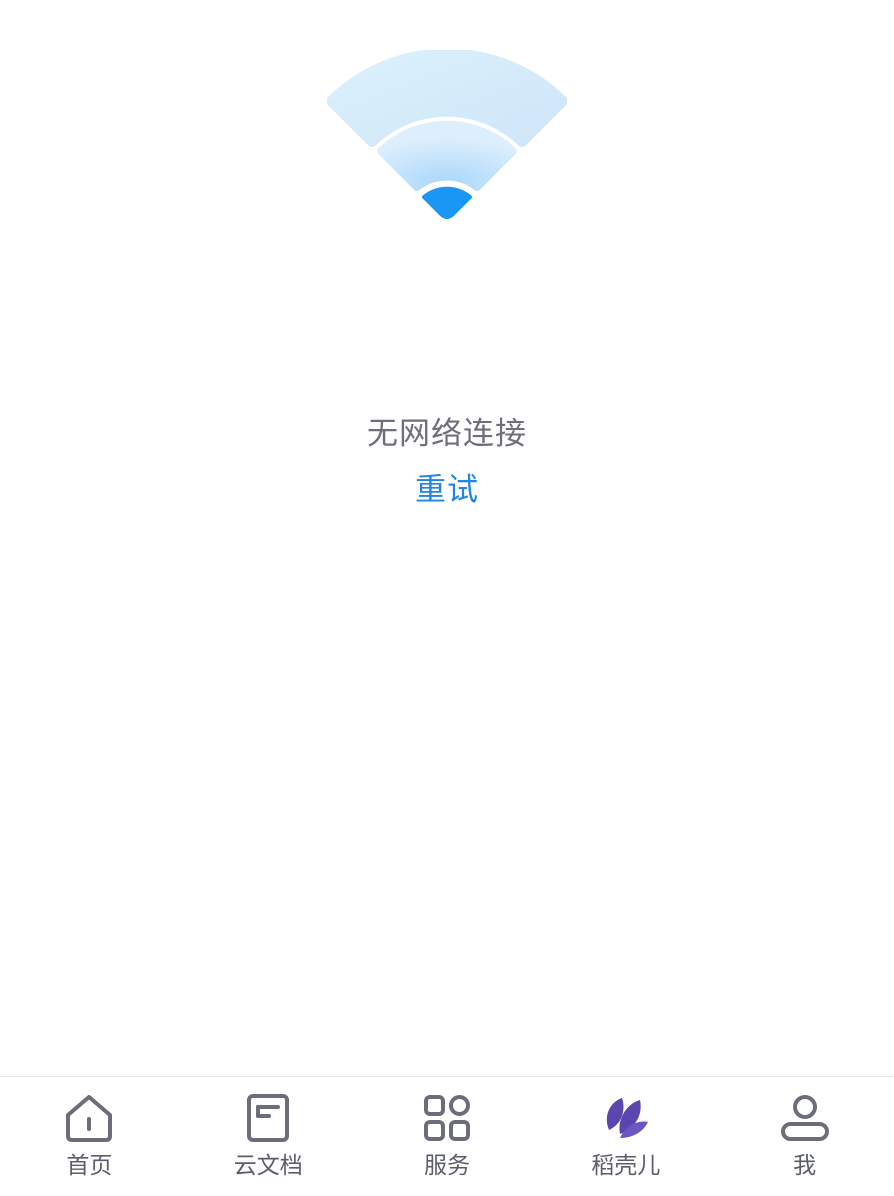 This screenshot has height=1196, width=894. What do you see at coordinates (447, 134) in the screenshot?
I see `wifi-offline-icon` at bounding box center [447, 134].